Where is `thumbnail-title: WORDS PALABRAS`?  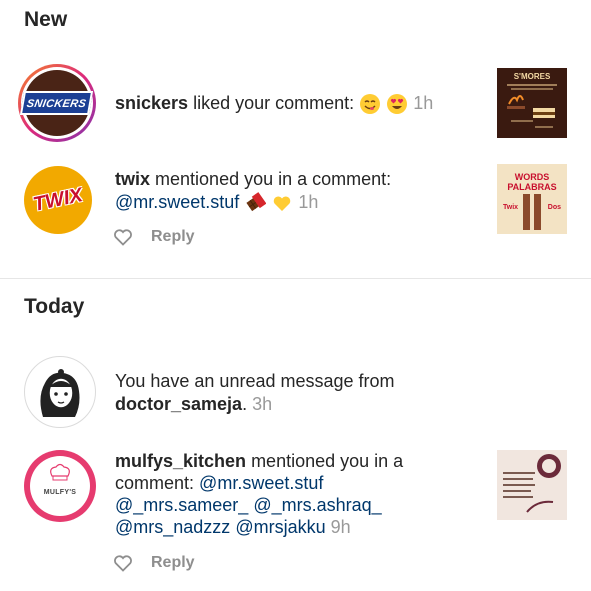 thumbnail-title: WORDS PALABRAS is located at coordinates (532, 182).